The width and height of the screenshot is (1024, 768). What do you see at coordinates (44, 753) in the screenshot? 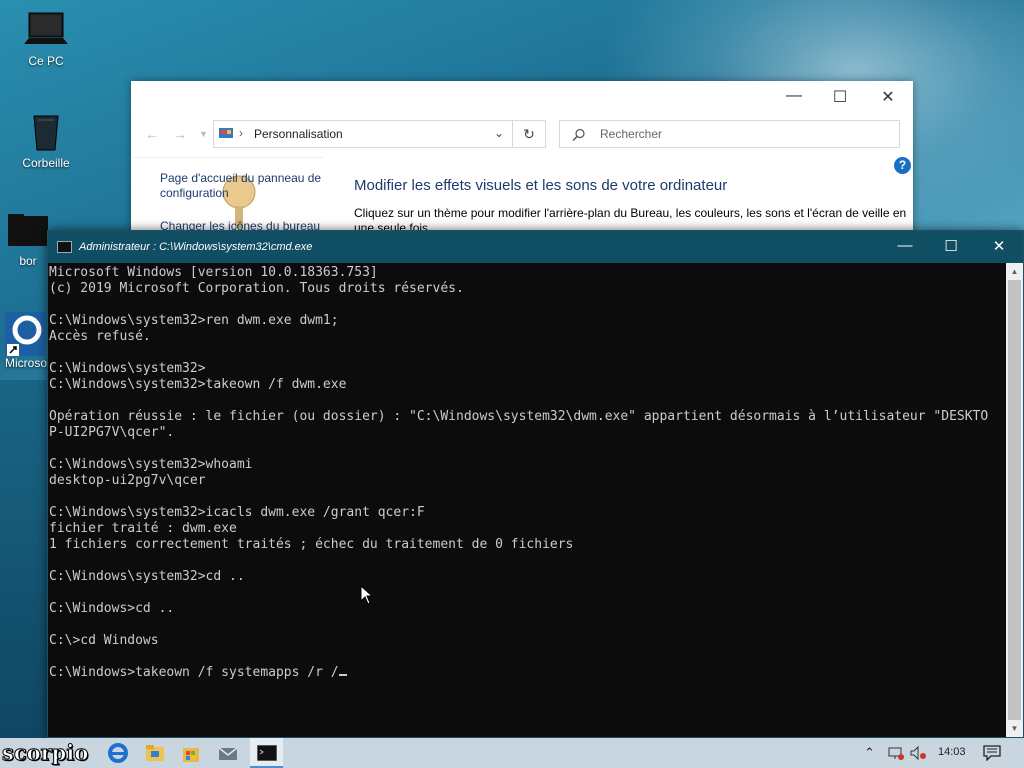
I see `start-logo: scorpio` at bounding box center [44, 753].